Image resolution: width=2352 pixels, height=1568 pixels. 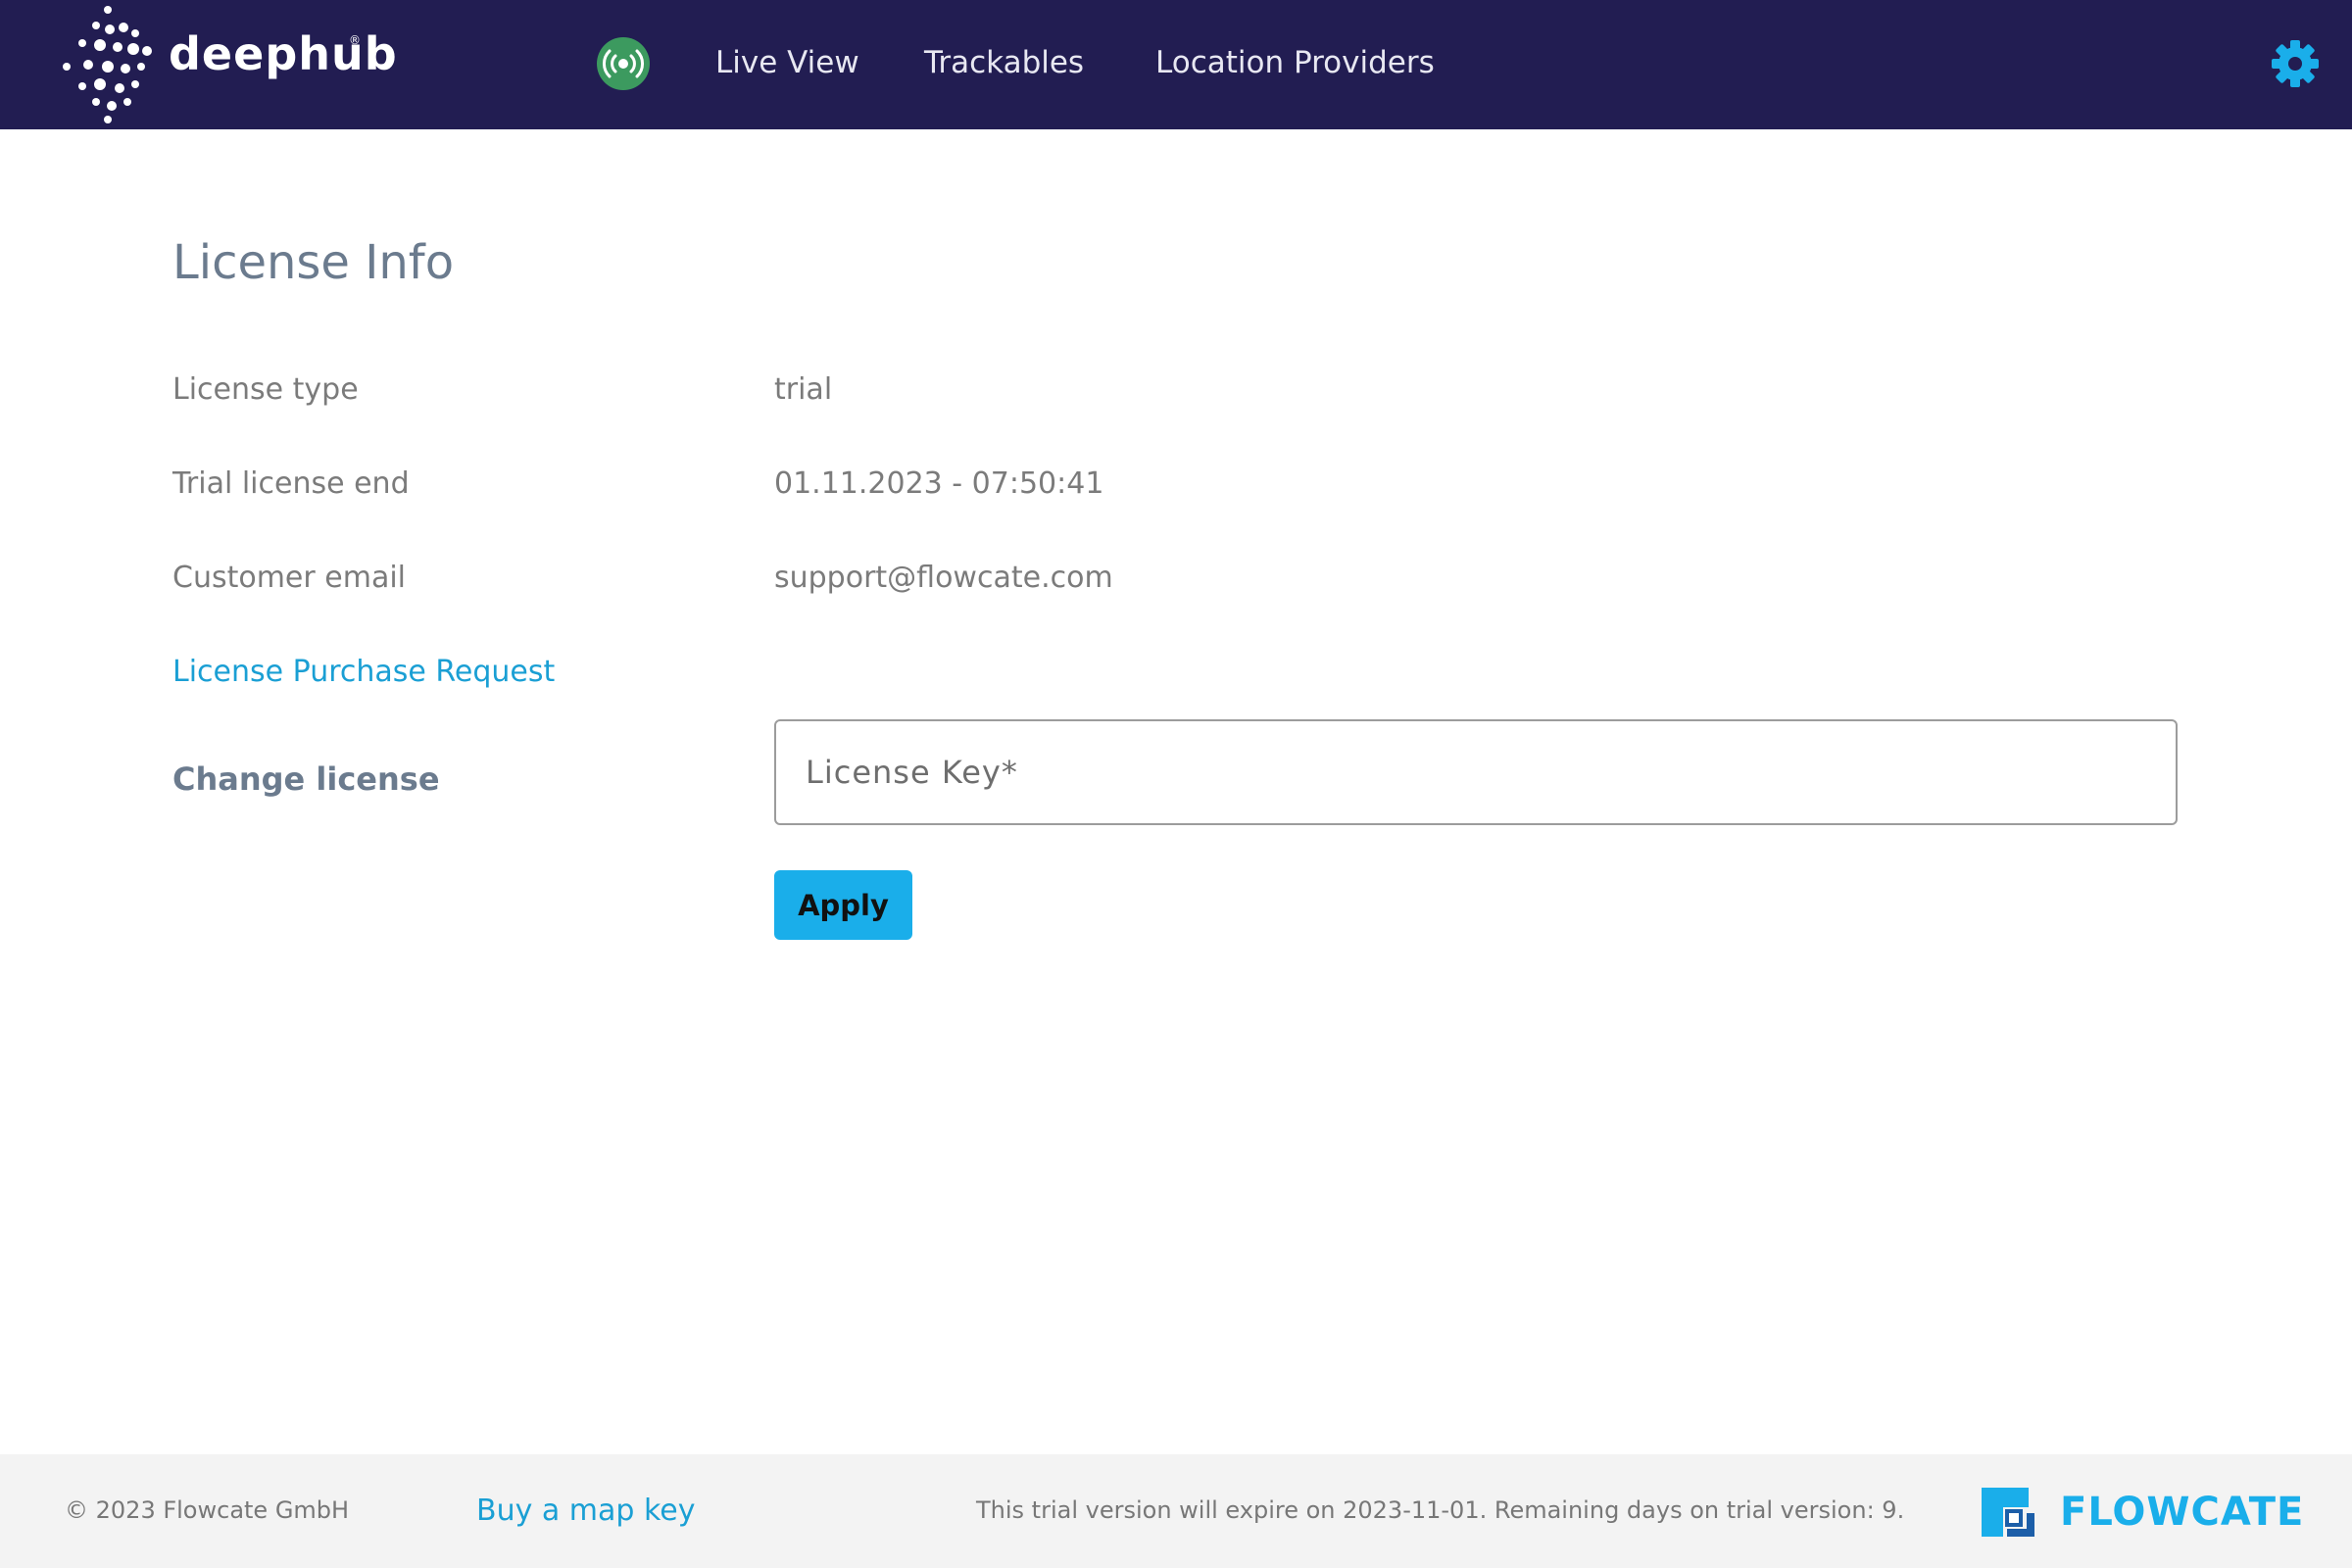 What do you see at coordinates (283, 53) in the screenshot?
I see `logo-wordmark: deephub` at bounding box center [283, 53].